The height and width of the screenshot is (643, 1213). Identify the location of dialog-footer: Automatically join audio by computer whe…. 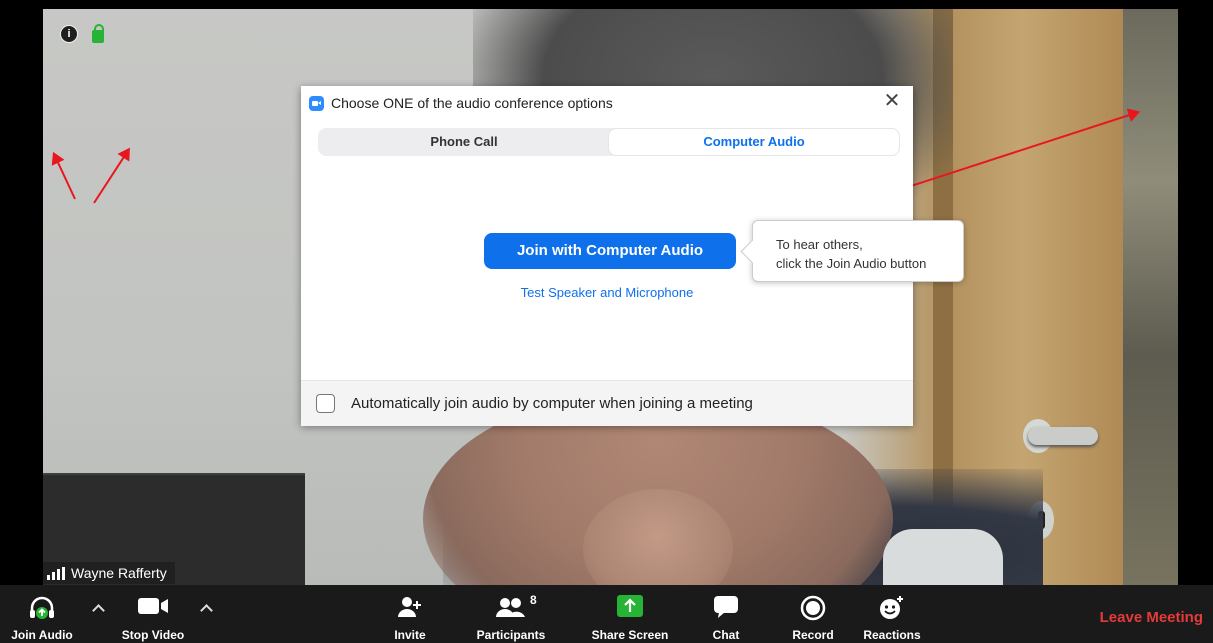
(607, 403).